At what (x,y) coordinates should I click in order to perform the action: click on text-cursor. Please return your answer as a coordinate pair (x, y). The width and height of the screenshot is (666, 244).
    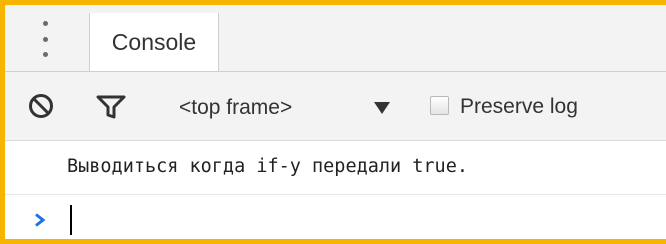
    Looking at the image, I should click on (71, 220).